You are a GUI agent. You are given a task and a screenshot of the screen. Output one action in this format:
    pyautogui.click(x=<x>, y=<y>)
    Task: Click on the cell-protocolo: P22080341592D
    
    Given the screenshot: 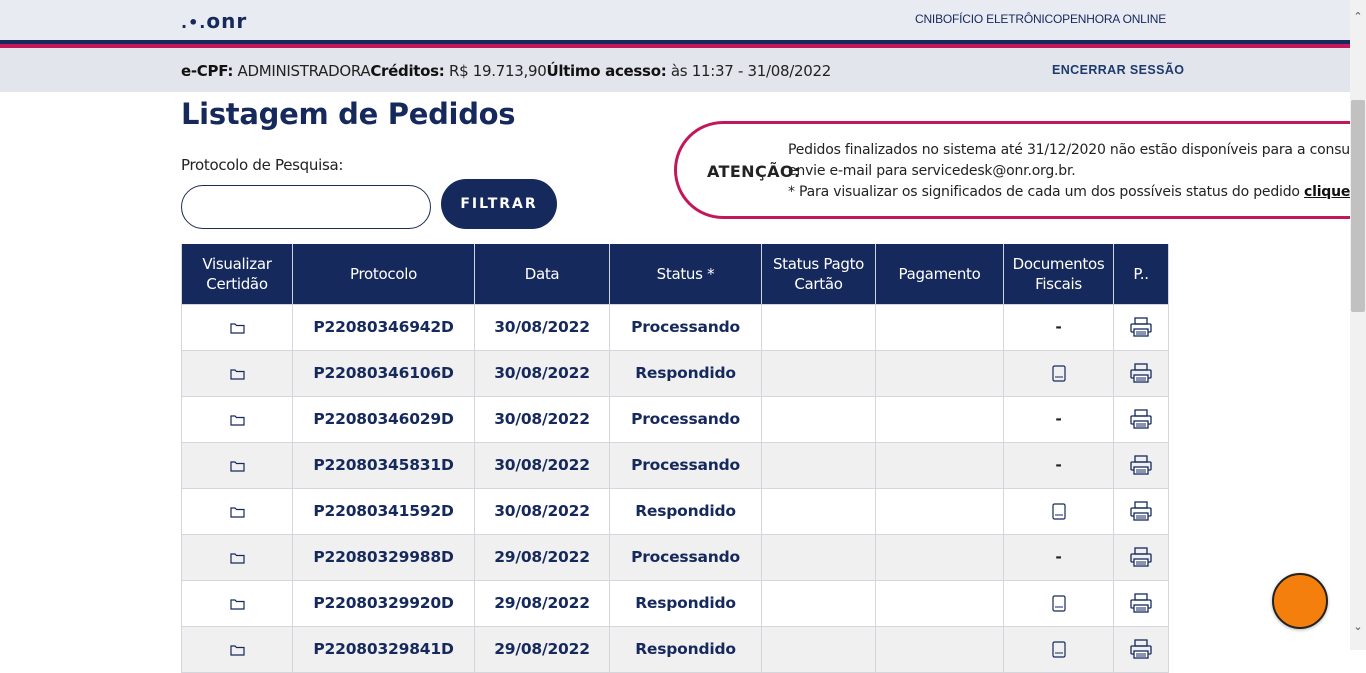 What is the action you would take?
    pyautogui.click(x=383, y=511)
    